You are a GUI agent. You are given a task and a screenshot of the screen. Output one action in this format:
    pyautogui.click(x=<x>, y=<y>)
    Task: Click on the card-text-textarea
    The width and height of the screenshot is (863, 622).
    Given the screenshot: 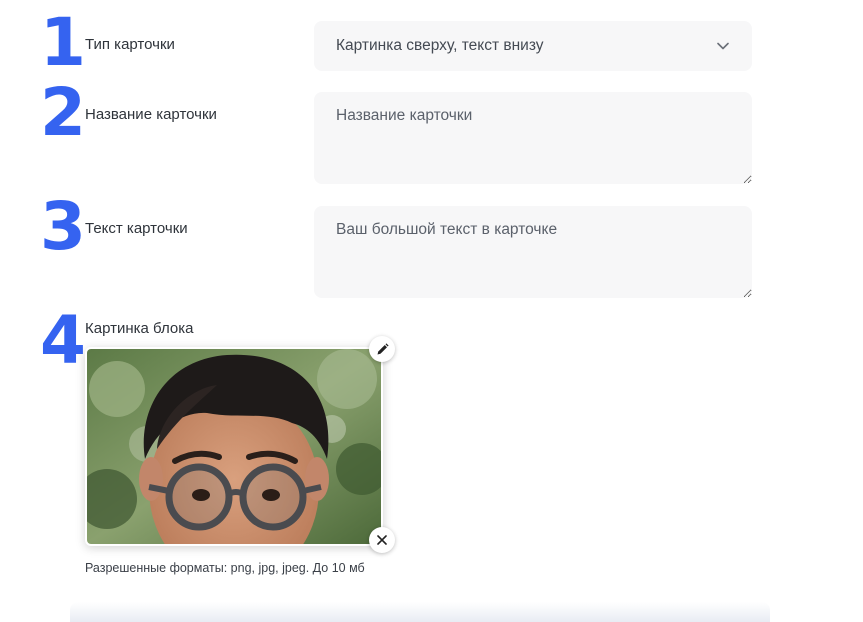 What is the action you would take?
    pyautogui.click(x=533, y=252)
    